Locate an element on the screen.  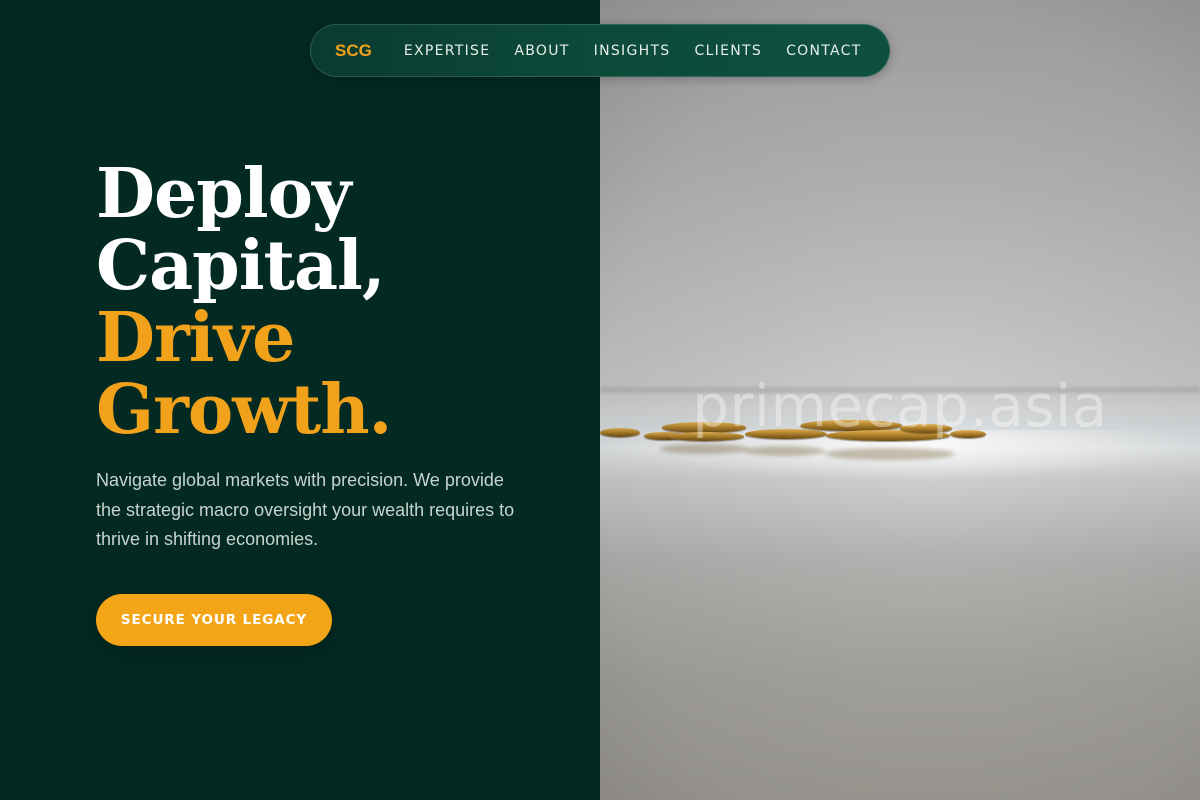
hero-title-line: Deploy is located at coordinates (223, 194).